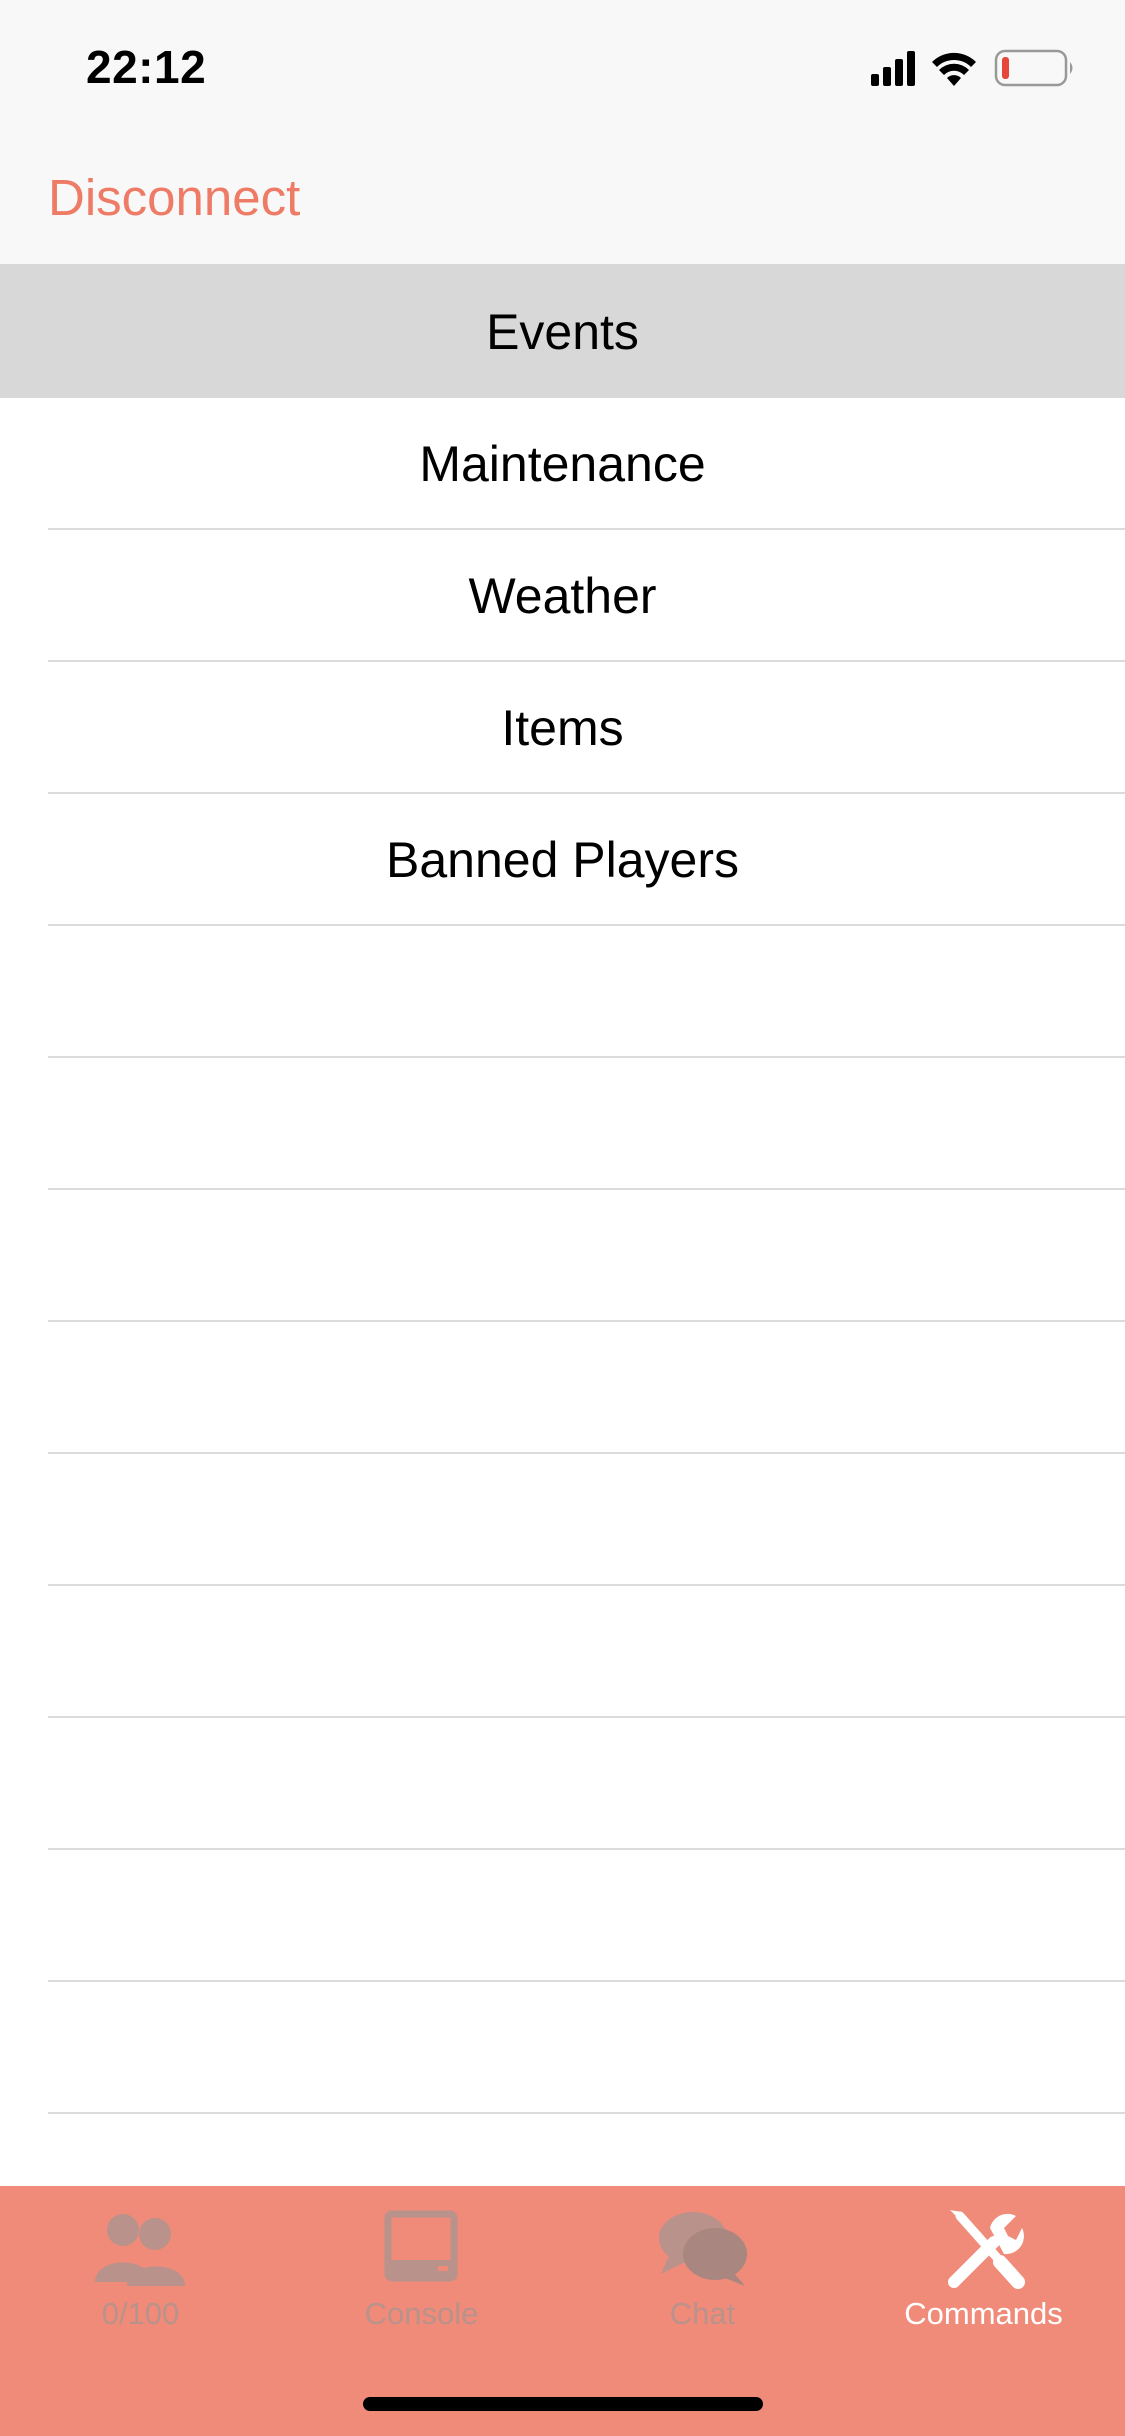  I want to click on top-bar: 22:12 Disconnect, so click(562, 132).